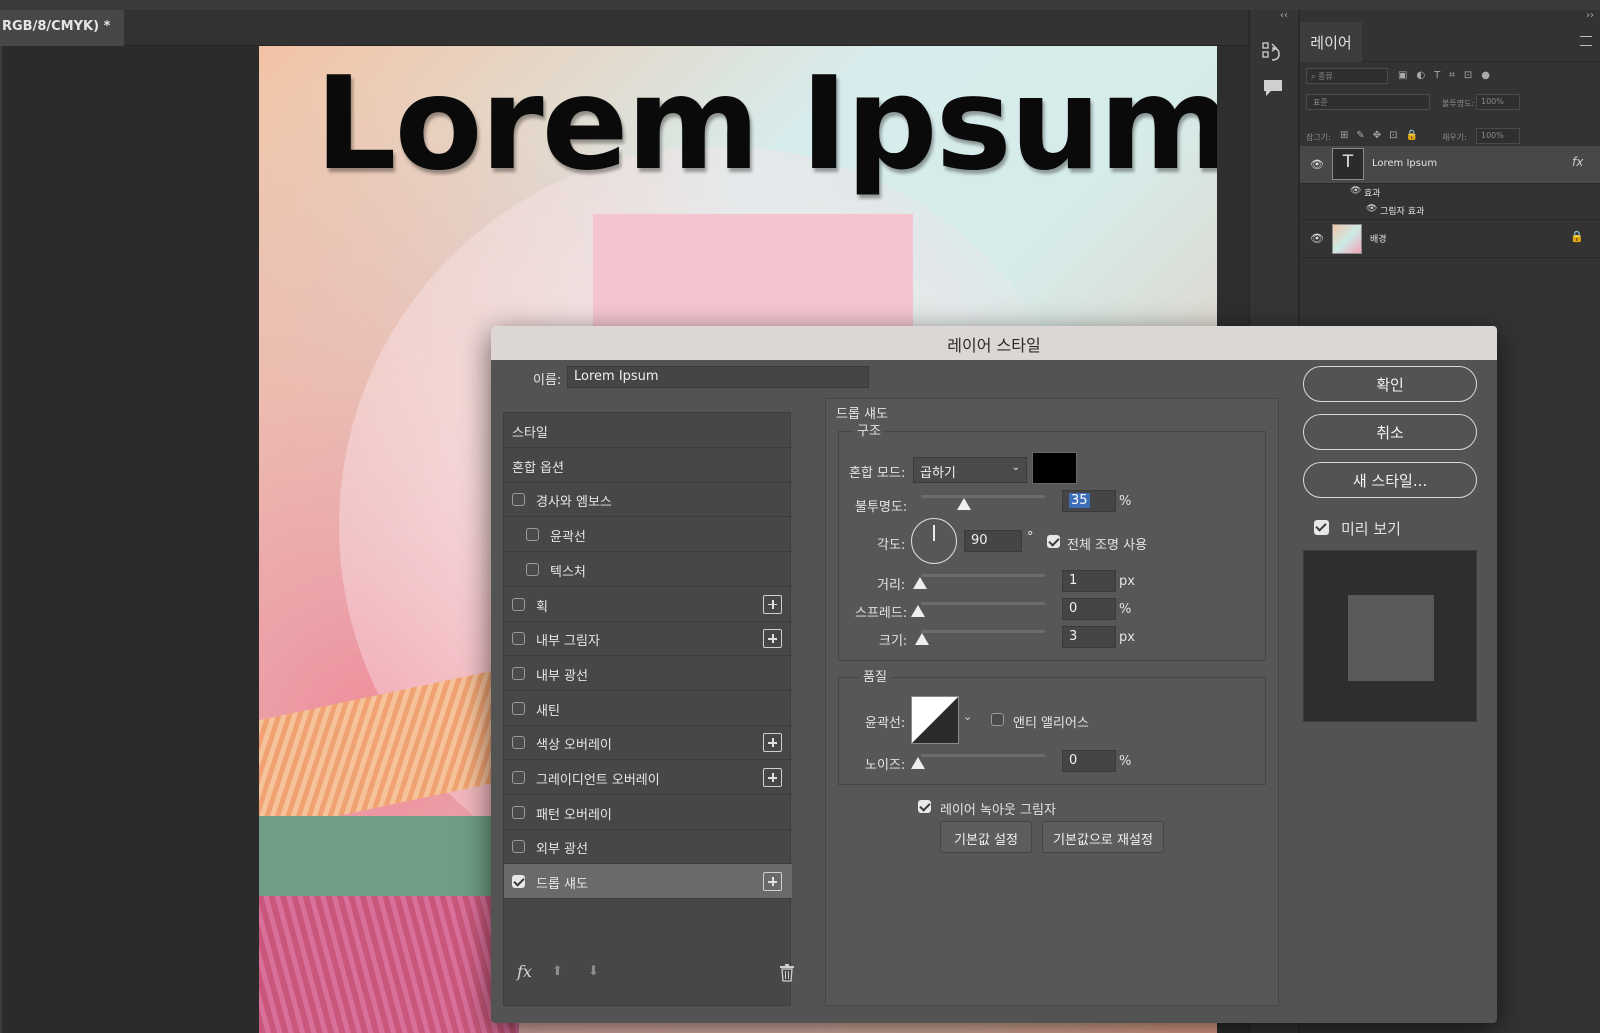 This screenshot has height=1033, width=1600. Describe the element at coordinates (648, 569) in the screenshot. I see `style-item: 텍스처` at that location.